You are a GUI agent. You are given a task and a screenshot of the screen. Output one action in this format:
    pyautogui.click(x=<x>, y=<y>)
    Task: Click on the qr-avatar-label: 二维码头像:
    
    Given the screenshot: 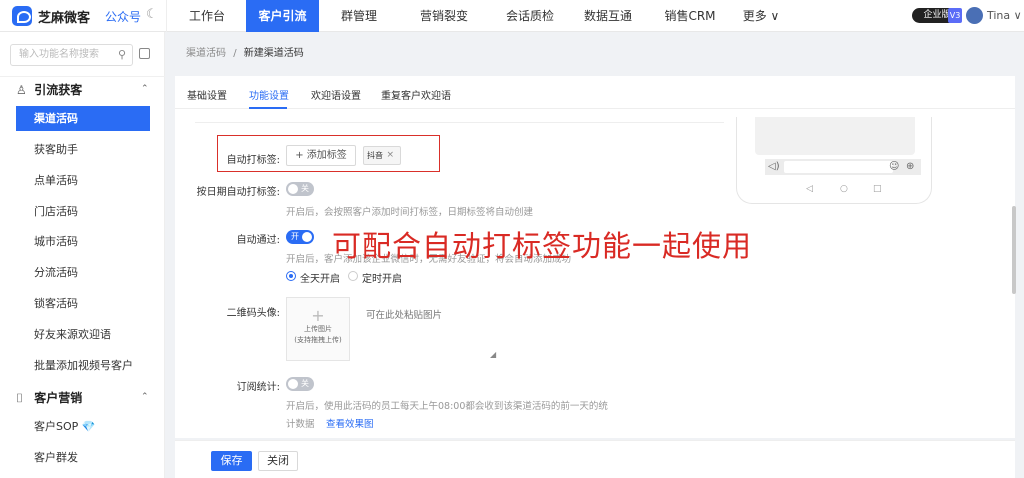 What is the action you would take?
    pyautogui.click(x=253, y=313)
    